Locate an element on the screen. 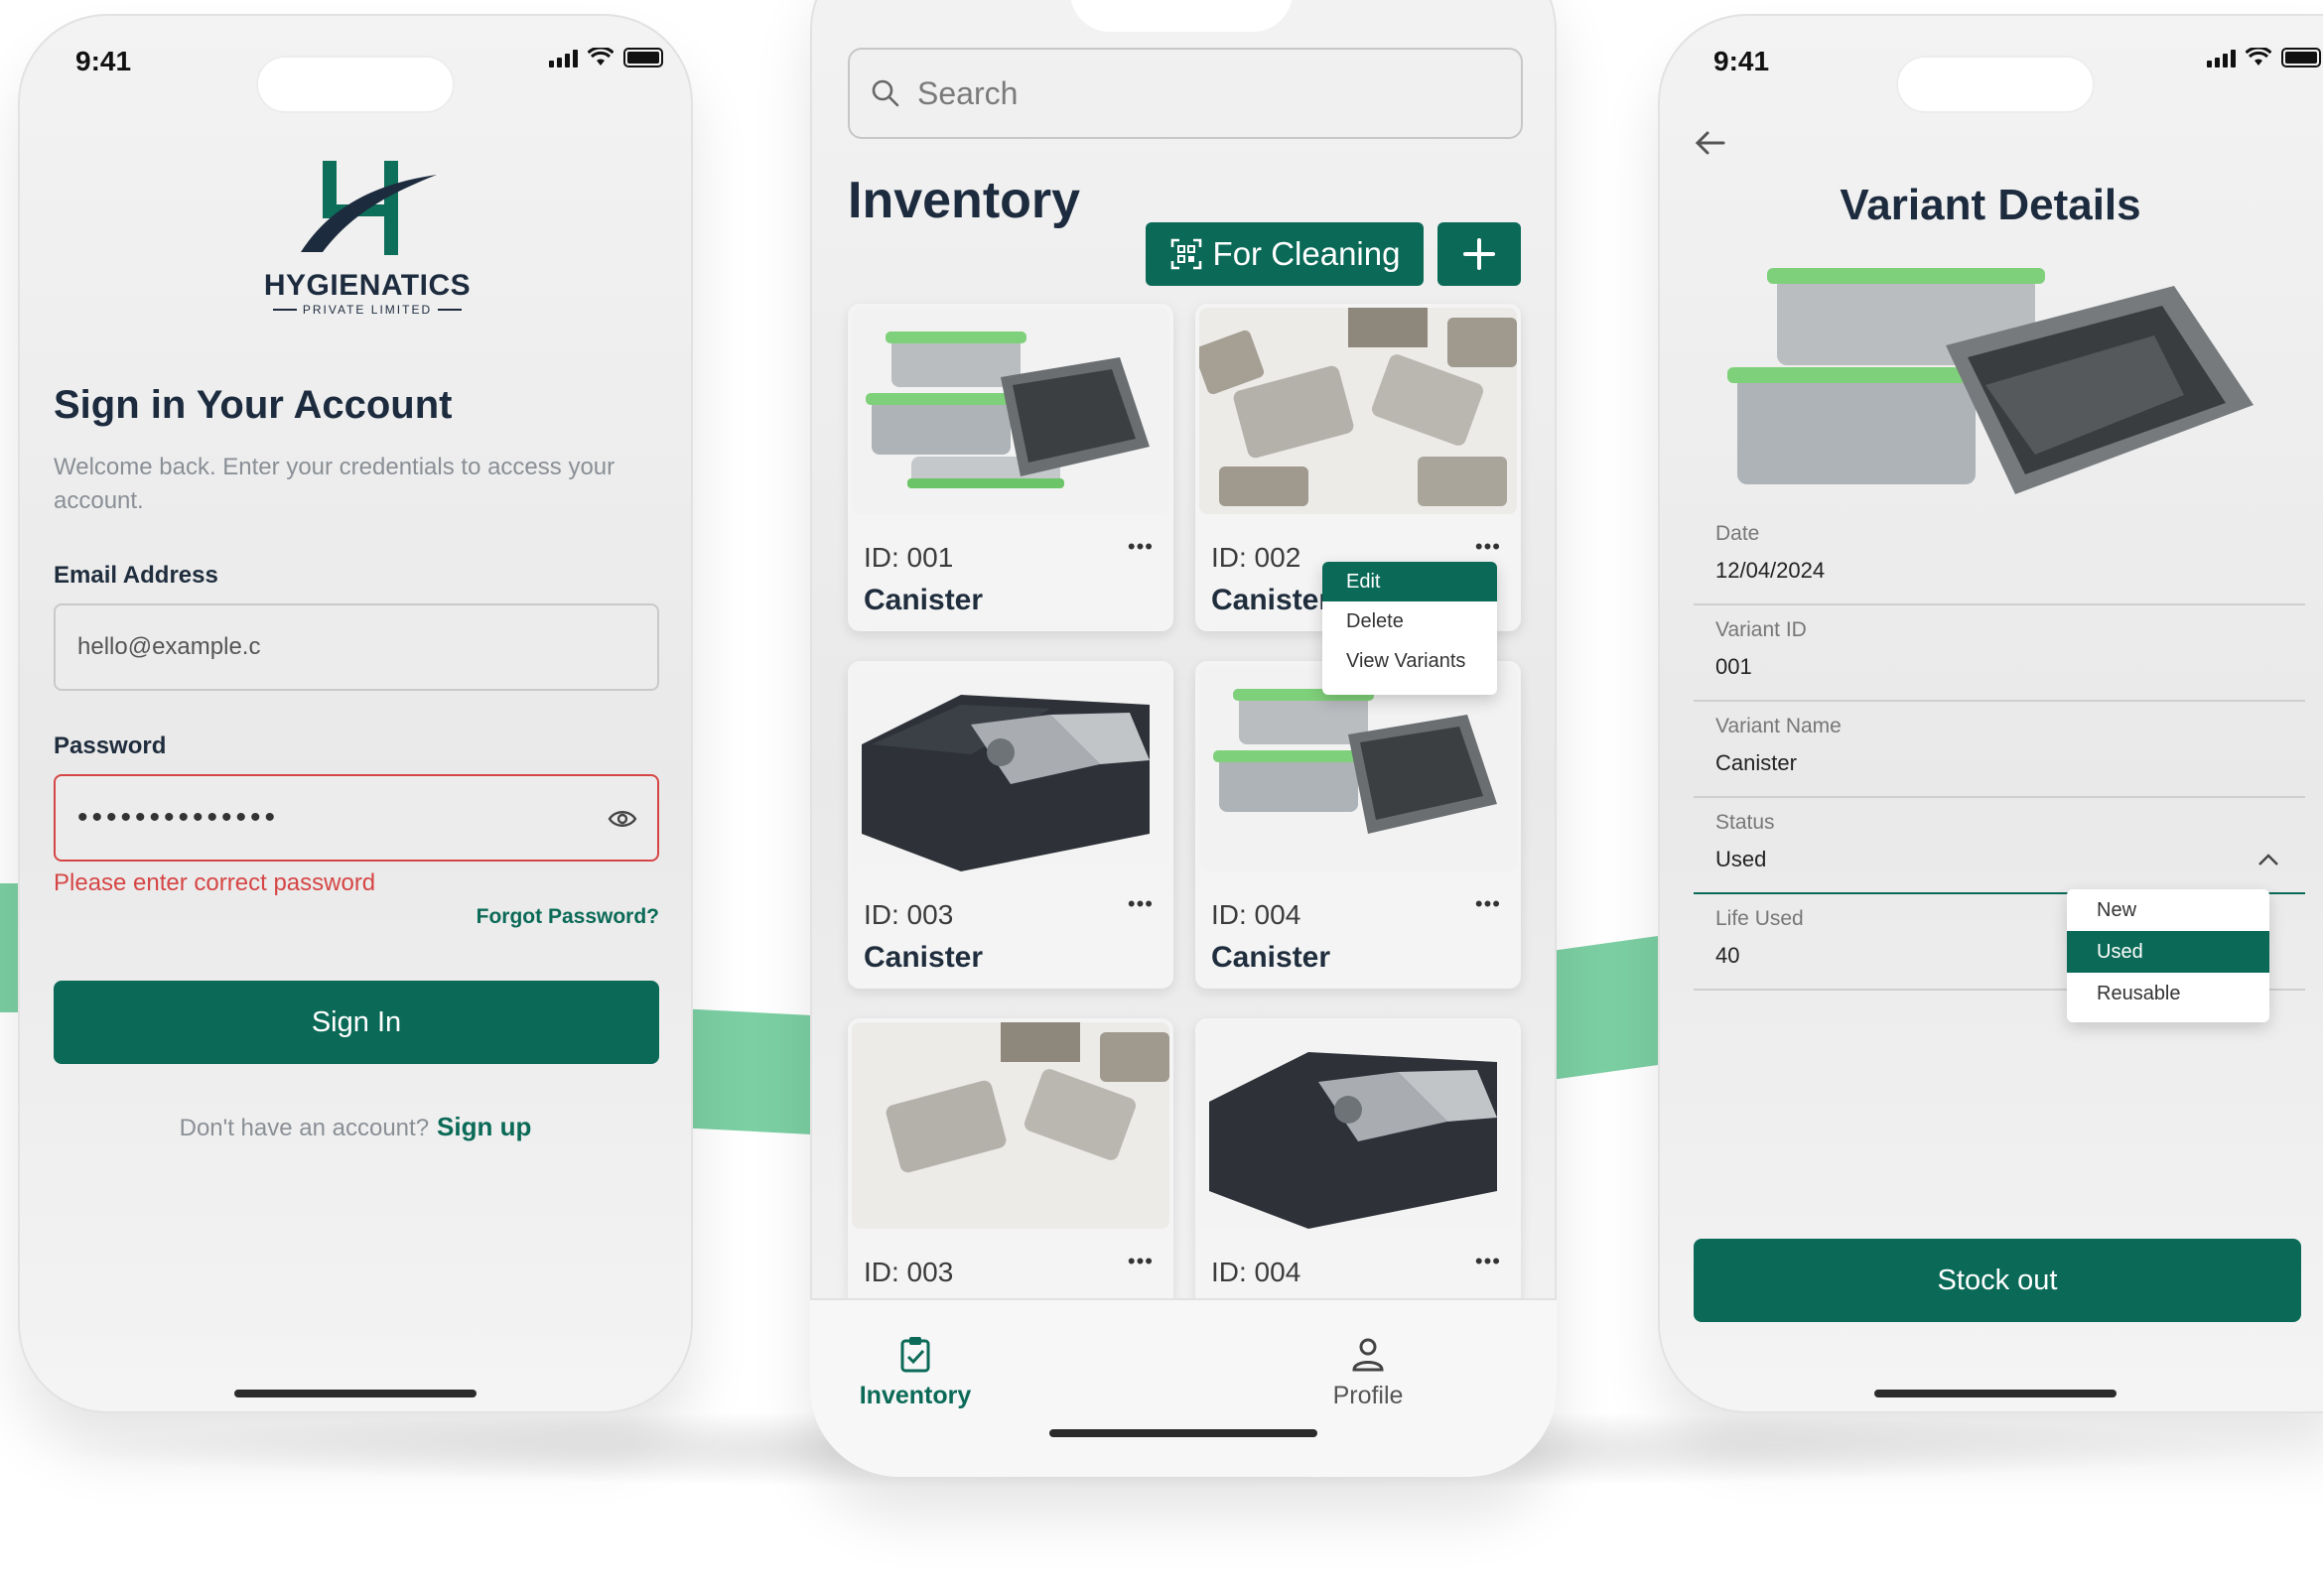 Image resolution: width=2323 pixels, height=1596 pixels. nav-profile: Profile is located at coordinates (1368, 1372).